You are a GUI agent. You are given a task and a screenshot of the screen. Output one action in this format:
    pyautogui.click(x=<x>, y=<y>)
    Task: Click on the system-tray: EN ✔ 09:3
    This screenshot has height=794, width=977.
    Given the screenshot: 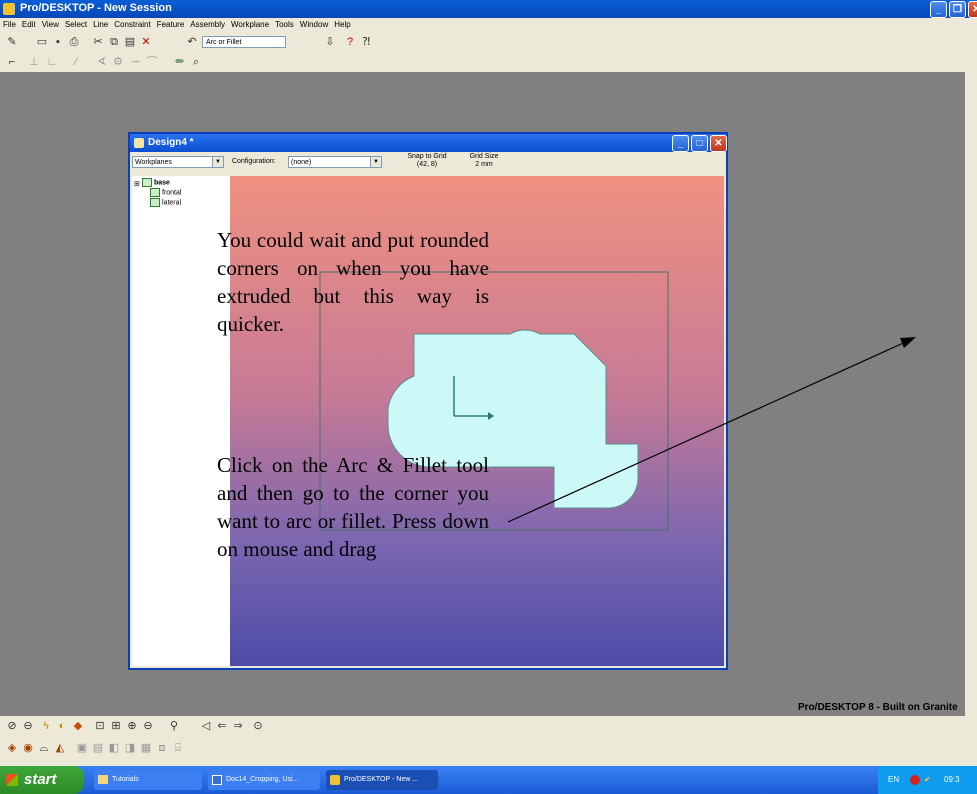 What is the action you would take?
    pyautogui.click(x=927, y=780)
    